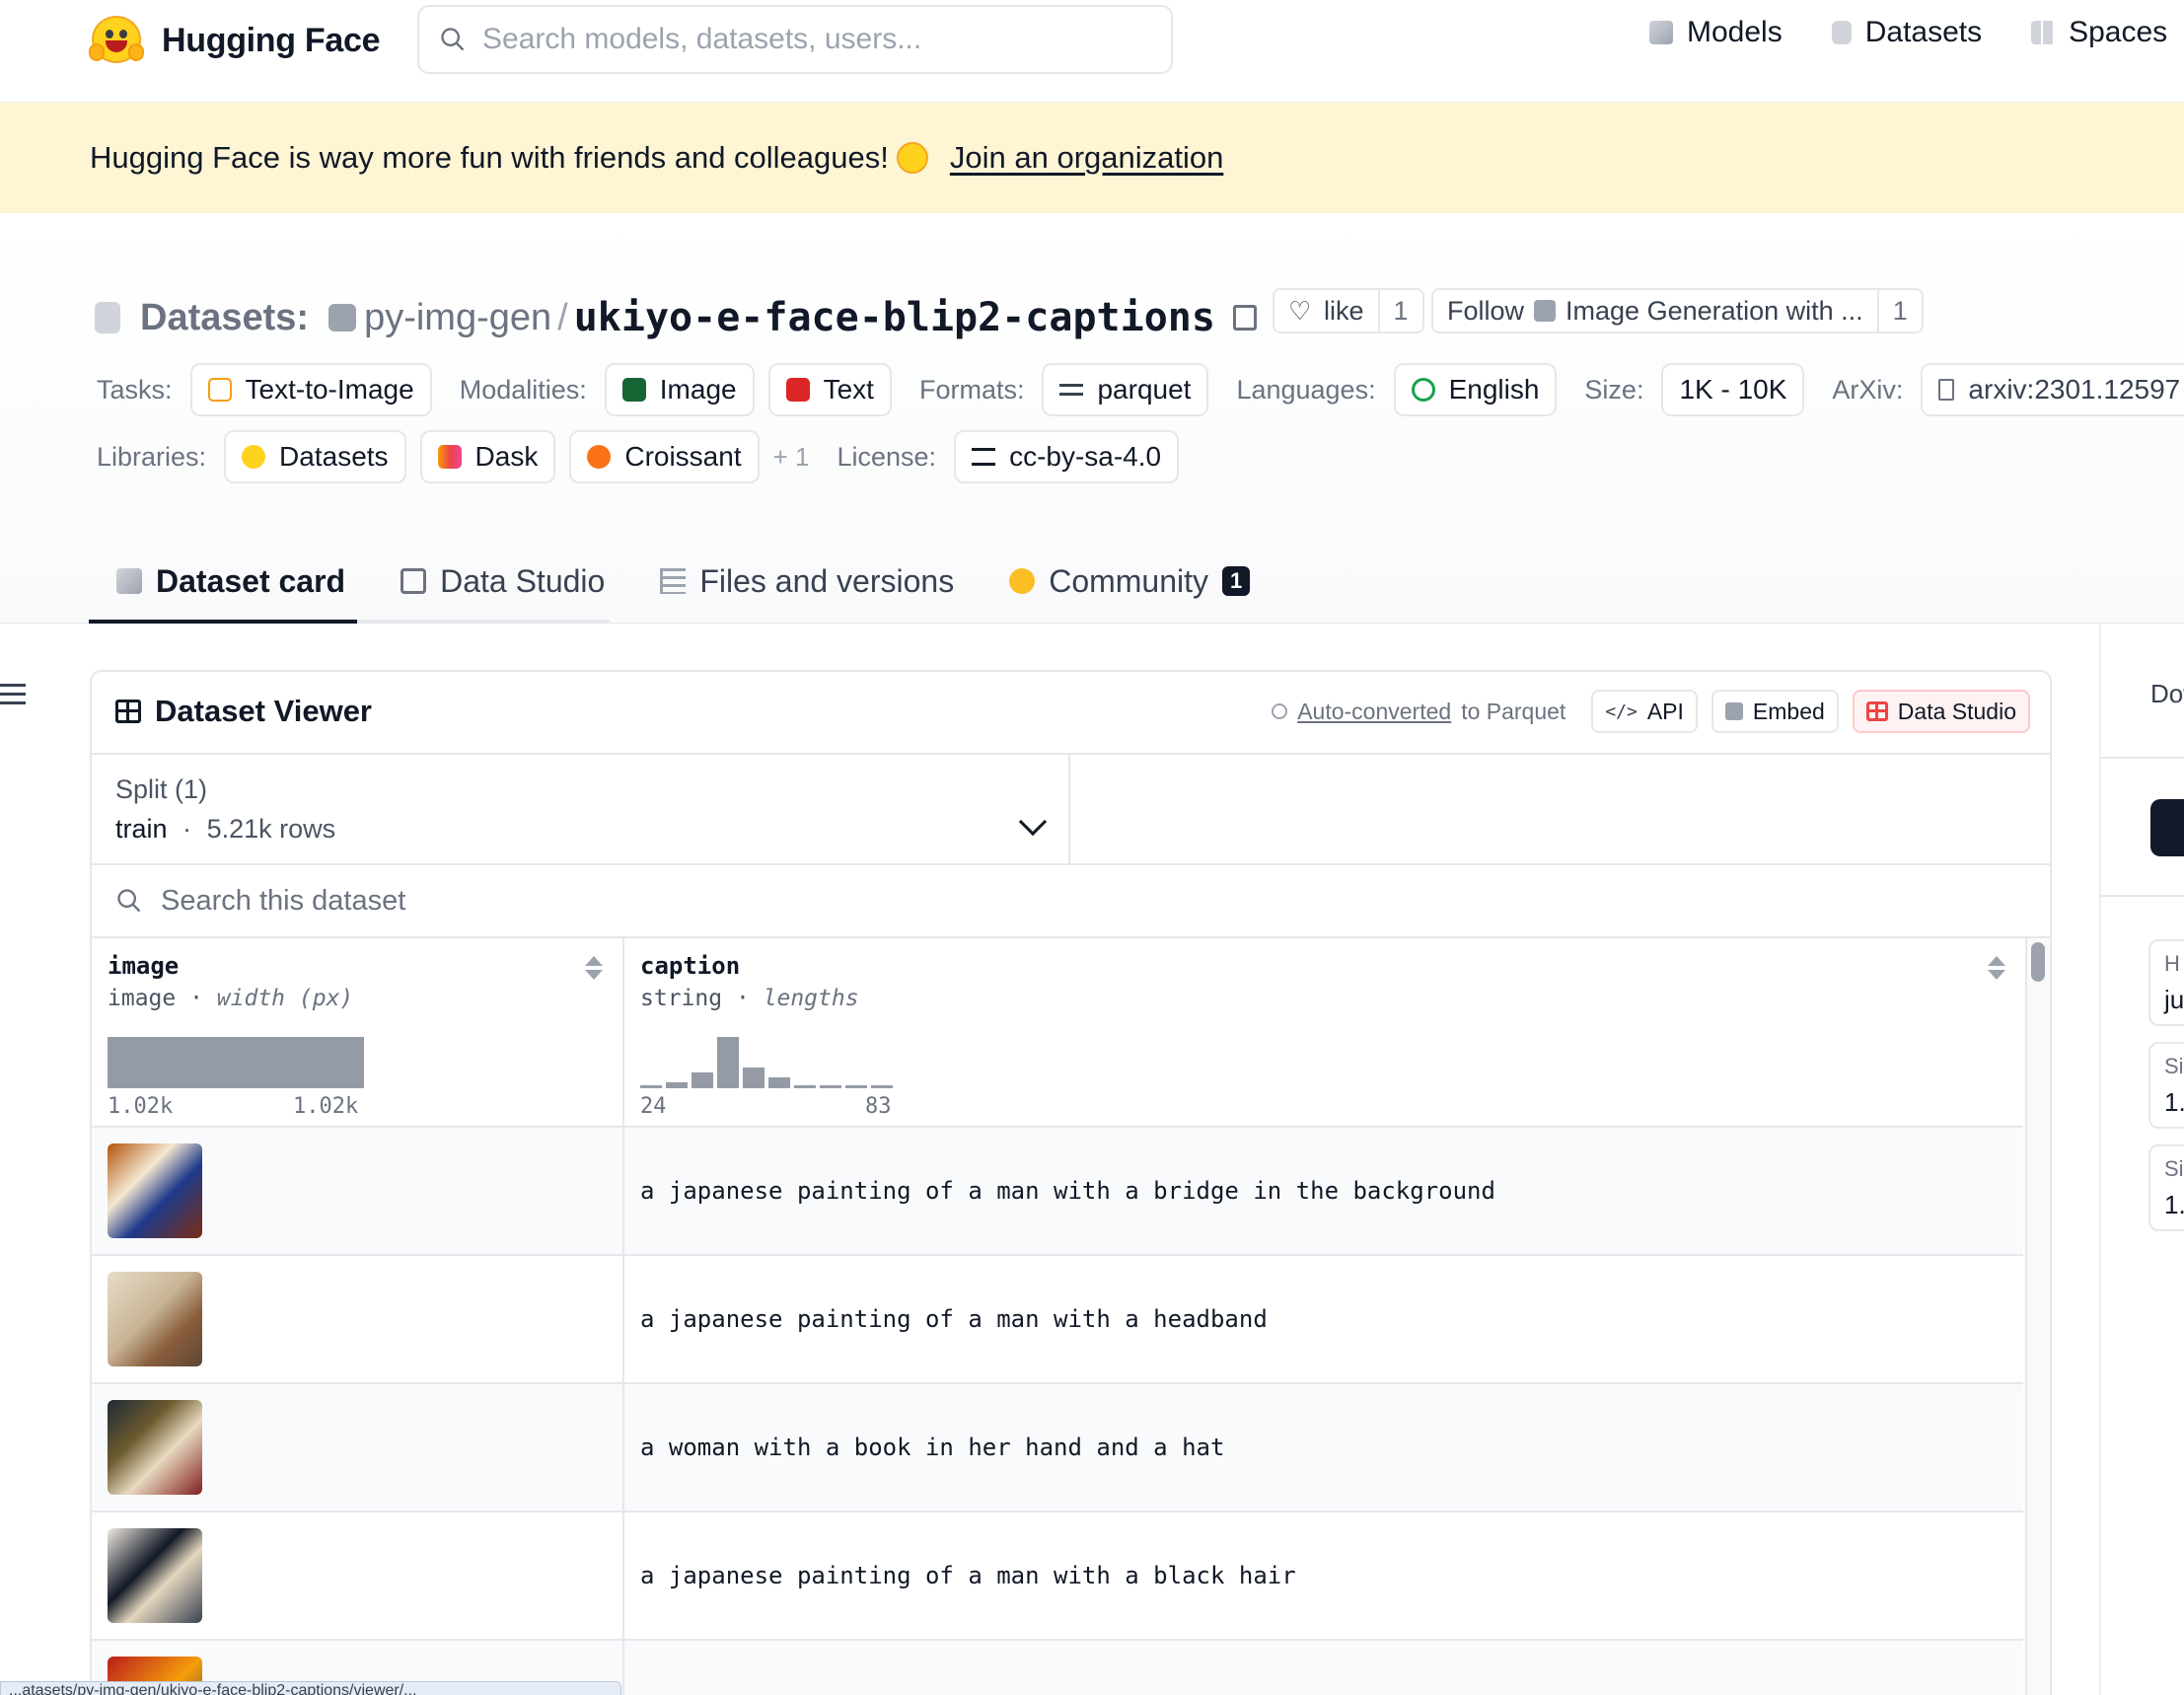 This screenshot has height=1695, width=2184. I want to click on tag-english: English, so click(1475, 389).